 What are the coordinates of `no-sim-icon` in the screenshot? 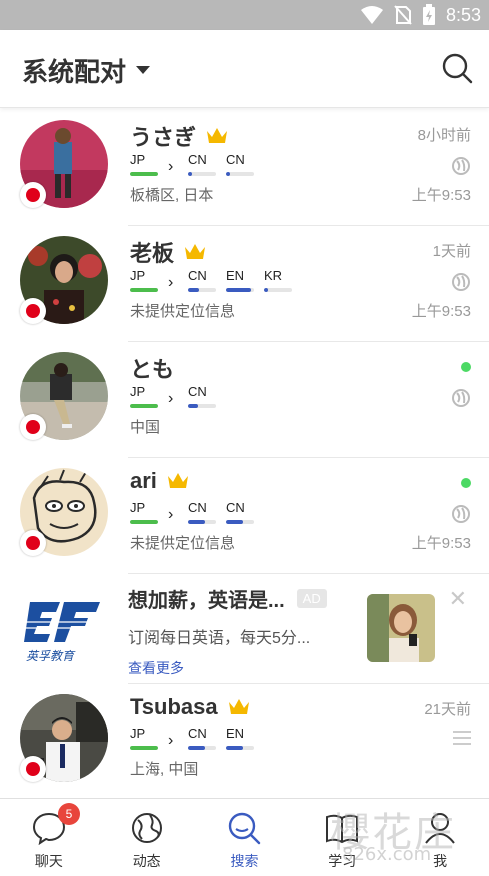 It's located at (403, 15).